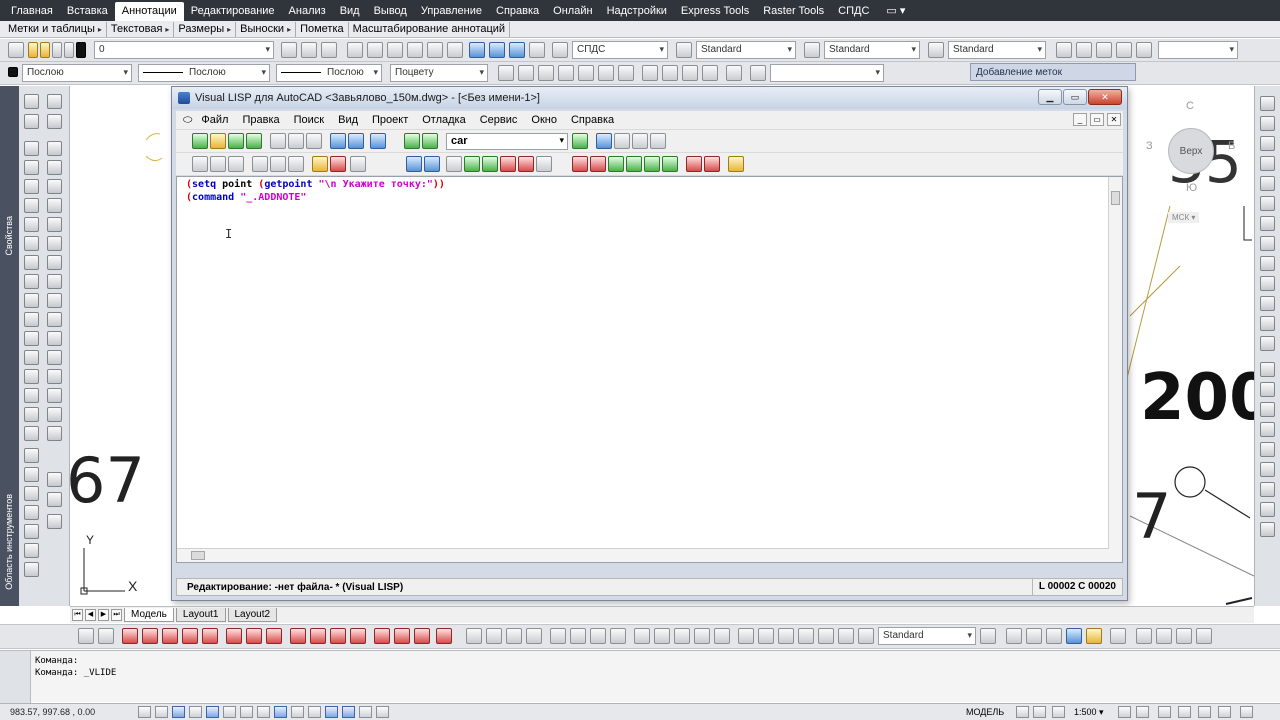 This screenshot has height=720, width=1280. I want to click on open-folder-icon, so click(218, 141).